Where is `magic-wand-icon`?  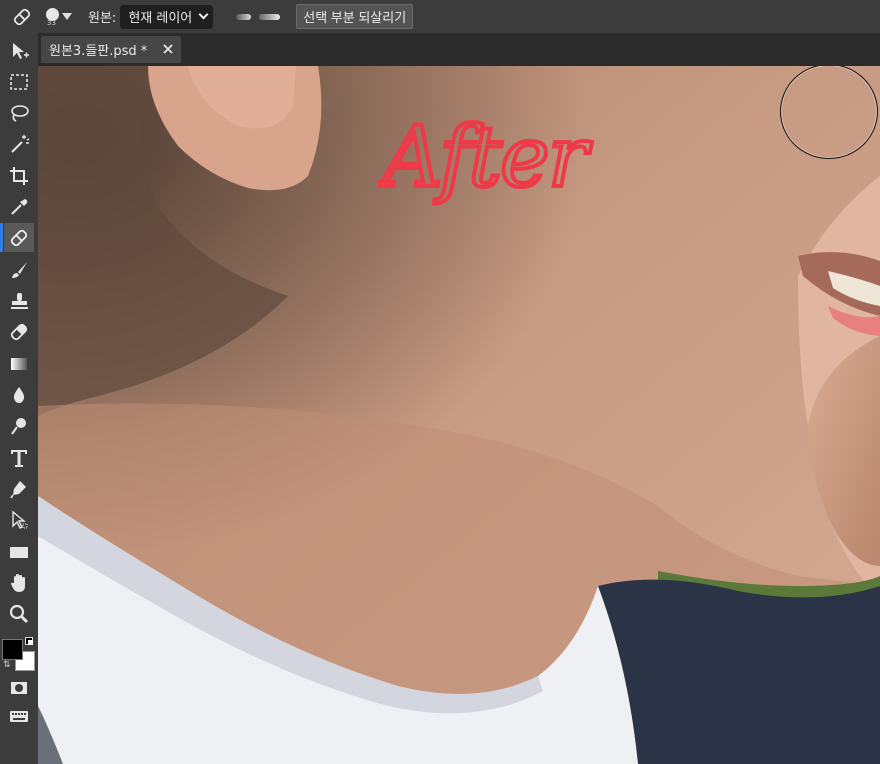
magic-wand-icon is located at coordinates (20, 143).